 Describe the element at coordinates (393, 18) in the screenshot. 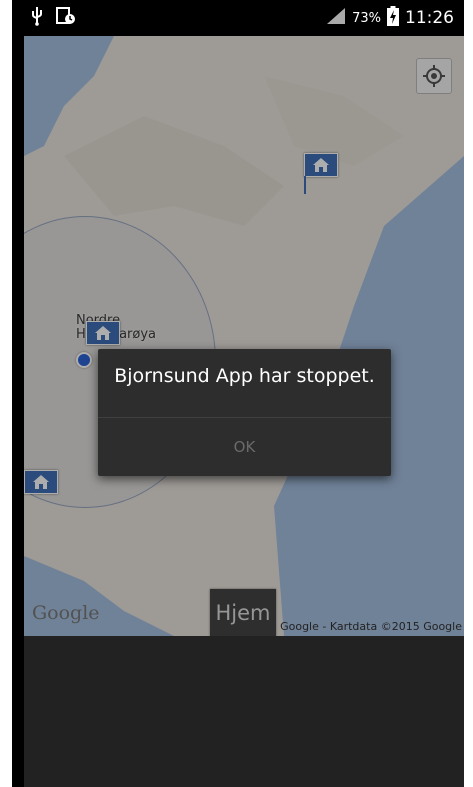

I see `battery-charging-icon` at that location.